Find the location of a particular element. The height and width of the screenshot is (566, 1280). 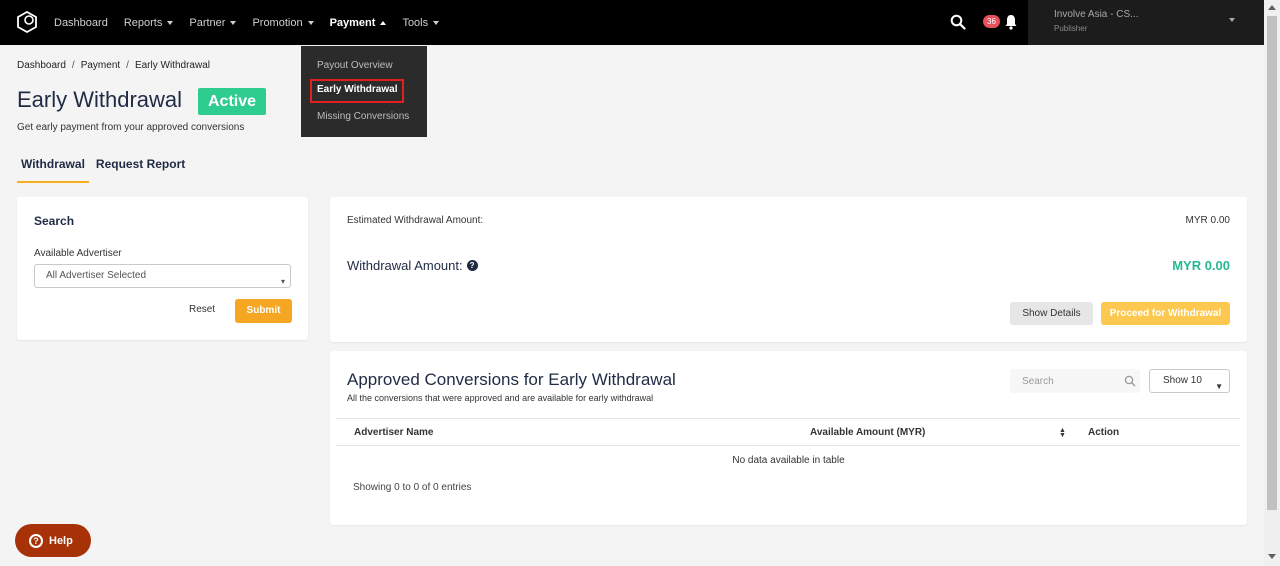

nav-promotion: Promotion is located at coordinates (283, 23).